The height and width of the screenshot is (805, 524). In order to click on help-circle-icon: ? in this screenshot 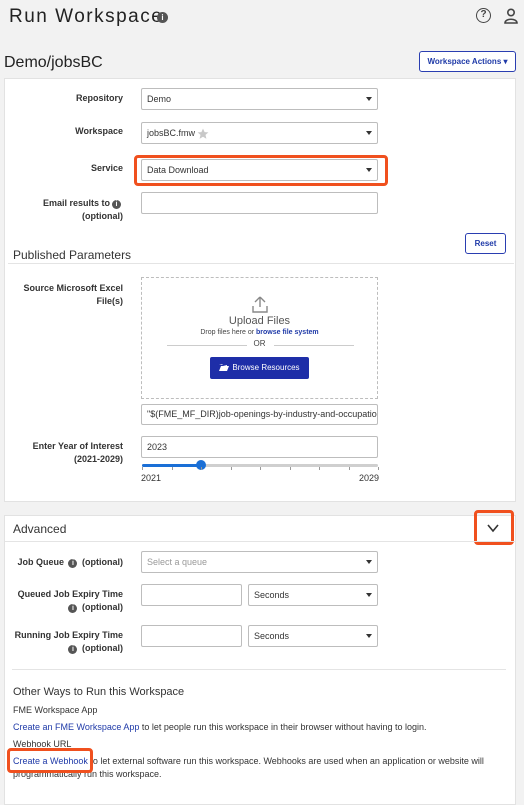, I will do `click(483, 15)`.